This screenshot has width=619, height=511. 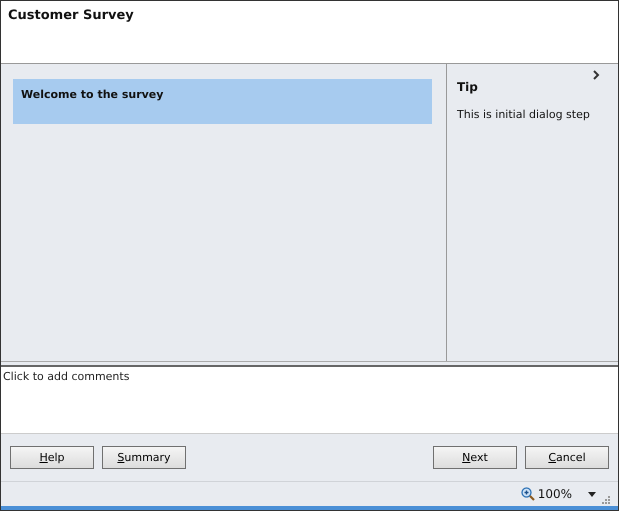 What do you see at coordinates (309, 400) in the screenshot?
I see `comments-field: Click to add comments` at bounding box center [309, 400].